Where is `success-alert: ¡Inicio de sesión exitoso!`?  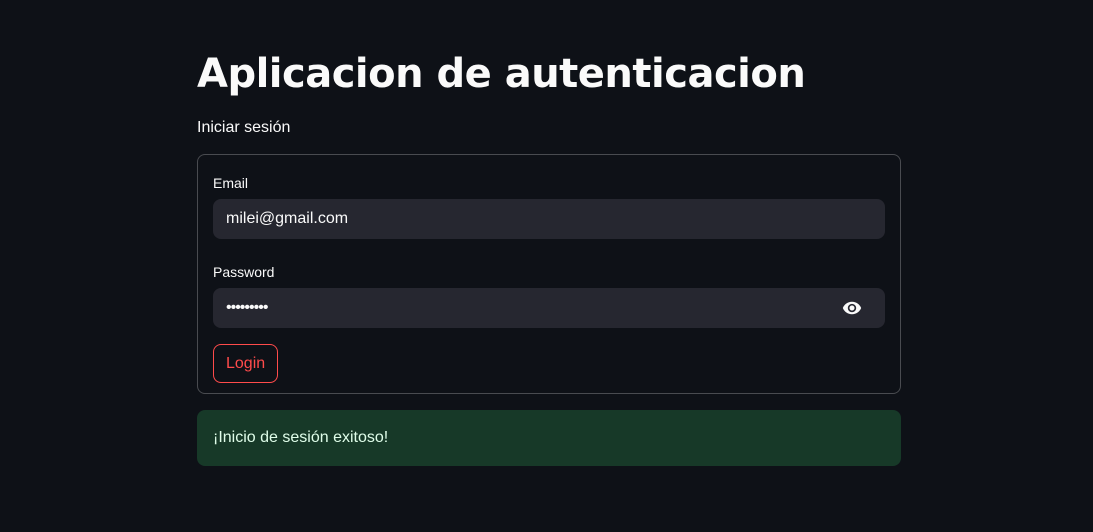
success-alert: ¡Inicio de sesión exitoso! is located at coordinates (549, 438).